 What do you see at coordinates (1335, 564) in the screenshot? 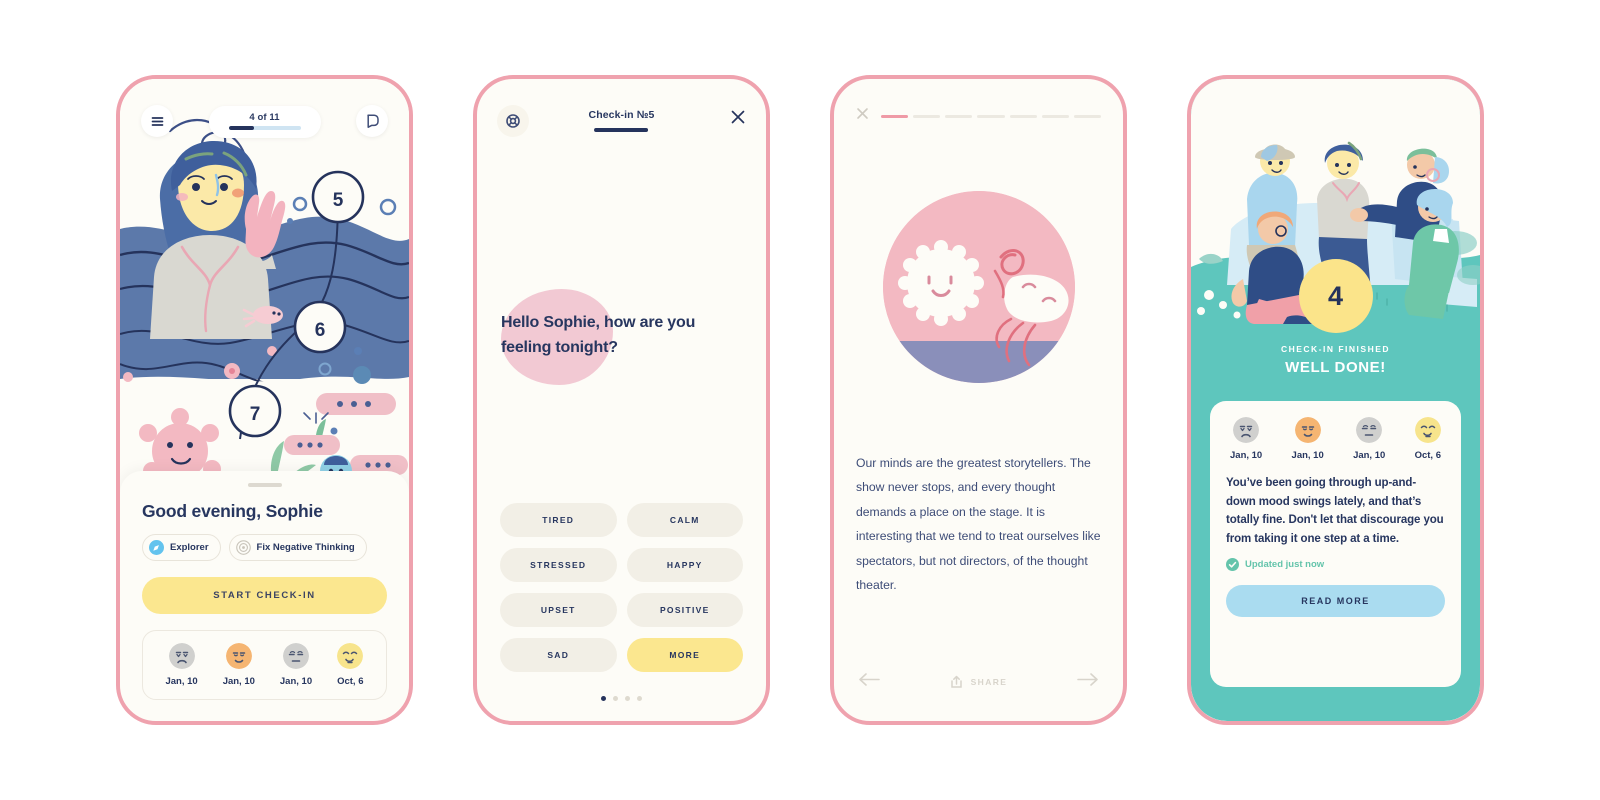
I see `updated-status: Updated just now` at bounding box center [1335, 564].